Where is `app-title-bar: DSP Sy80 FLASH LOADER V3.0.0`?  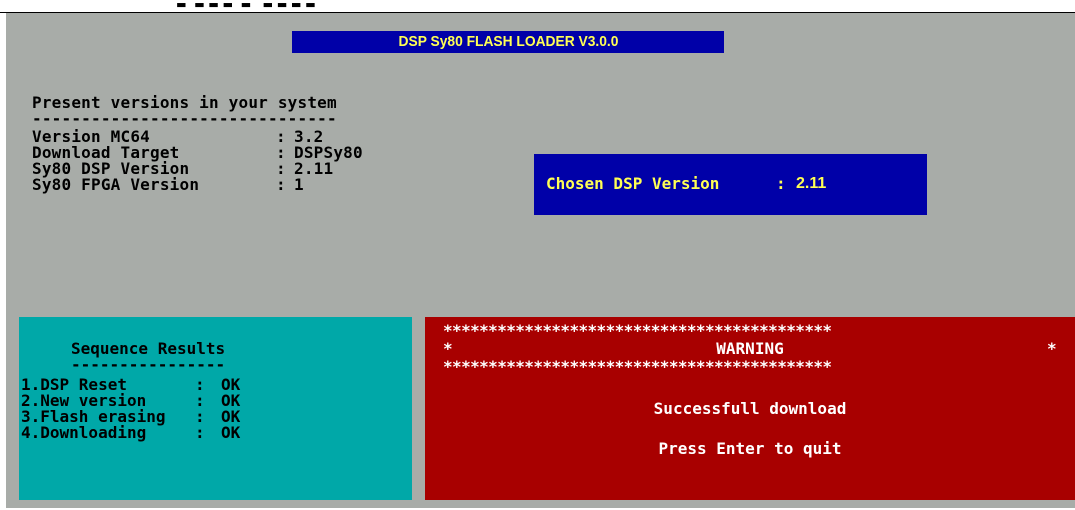
app-title-bar: DSP Sy80 FLASH LOADER V3.0.0 is located at coordinates (508, 42).